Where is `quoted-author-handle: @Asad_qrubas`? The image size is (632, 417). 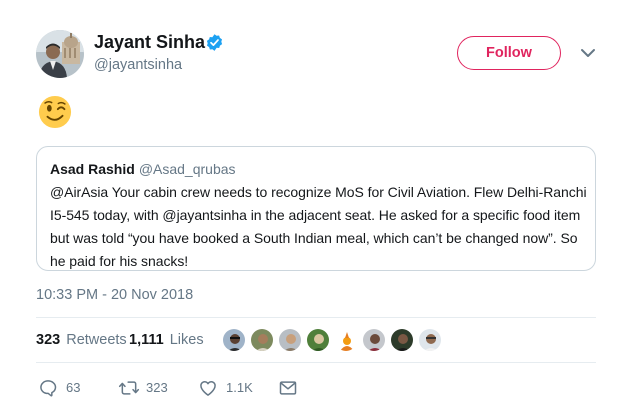 quoted-author-handle: @Asad_qrubas is located at coordinates (187, 169).